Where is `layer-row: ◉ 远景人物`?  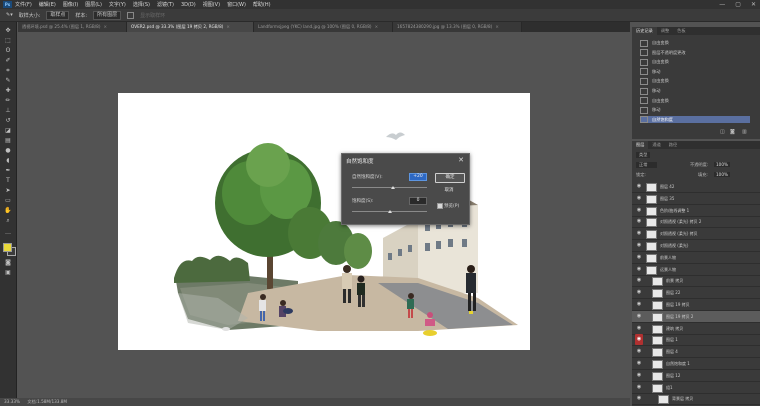
layer-row: ◉ 远景人物 is located at coordinates (696, 270).